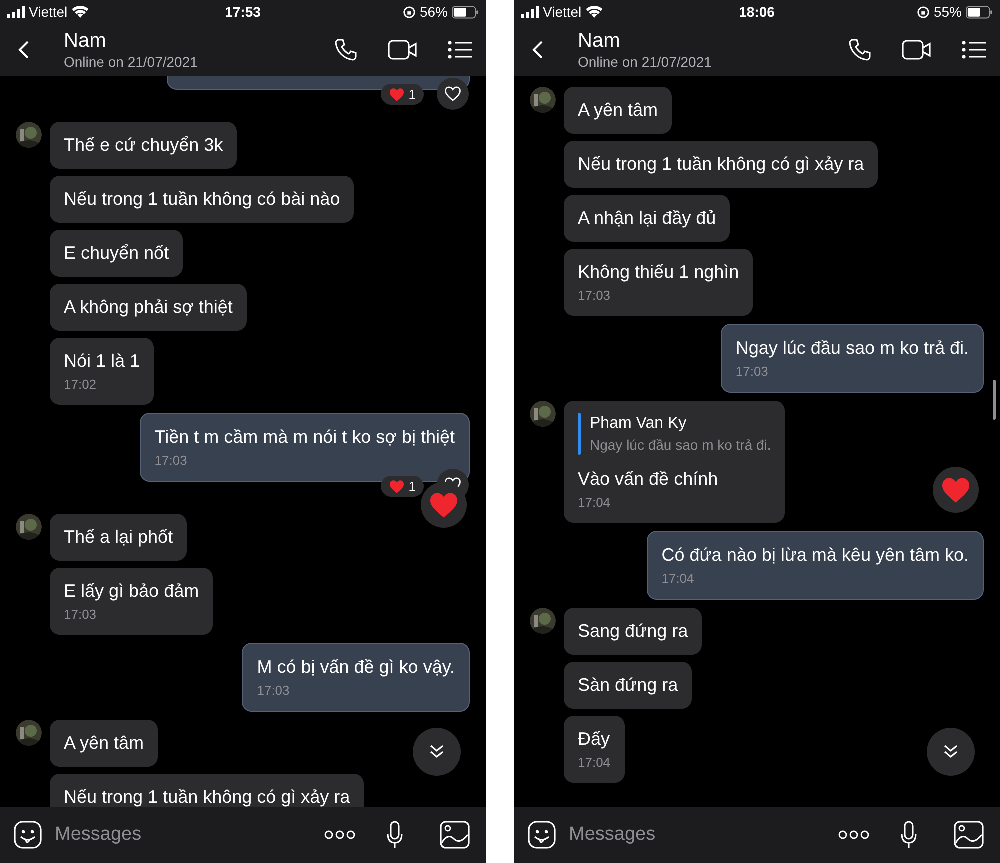 This screenshot has width=1000, height=863. What do you see at coordinates (633, 631) in the screenshot?
I see `message-text: Sang đứng ra` at bounding box center [633, 631].